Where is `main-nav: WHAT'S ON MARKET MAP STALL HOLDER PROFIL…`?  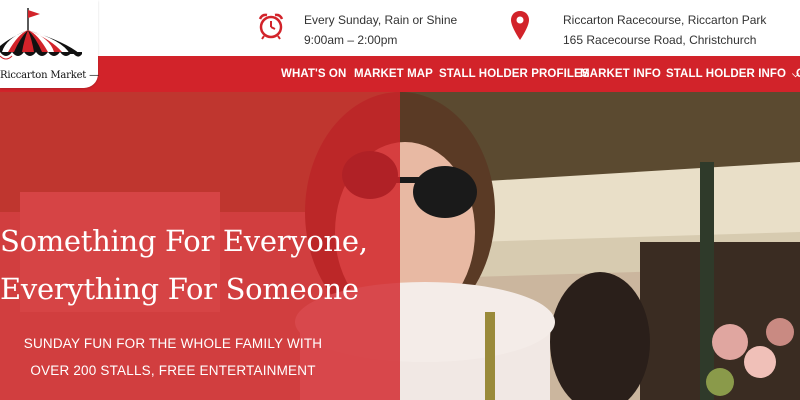 main-nav: WHAT'S ON MARKET MAP STALL HOLDER PROFIL… is located at coordinates (400, 74).